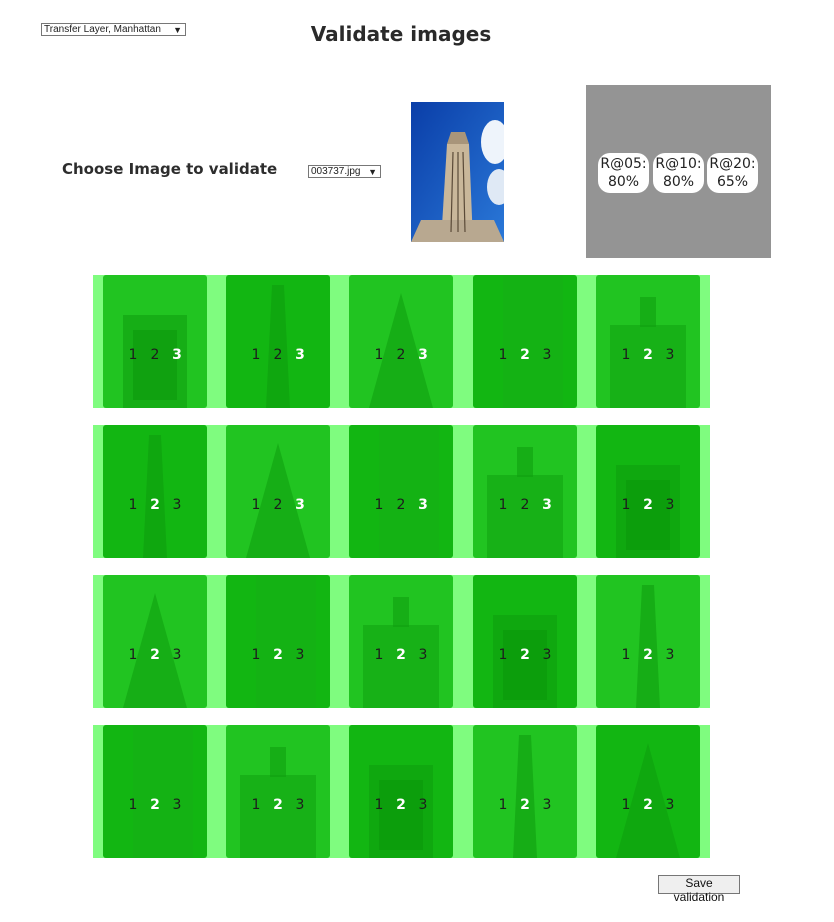 The height and width of the screenshot is (922, 834). Describe the element at coordinates (732, 164) in the screenshot. I see `metric-label: R@20:` at that location.